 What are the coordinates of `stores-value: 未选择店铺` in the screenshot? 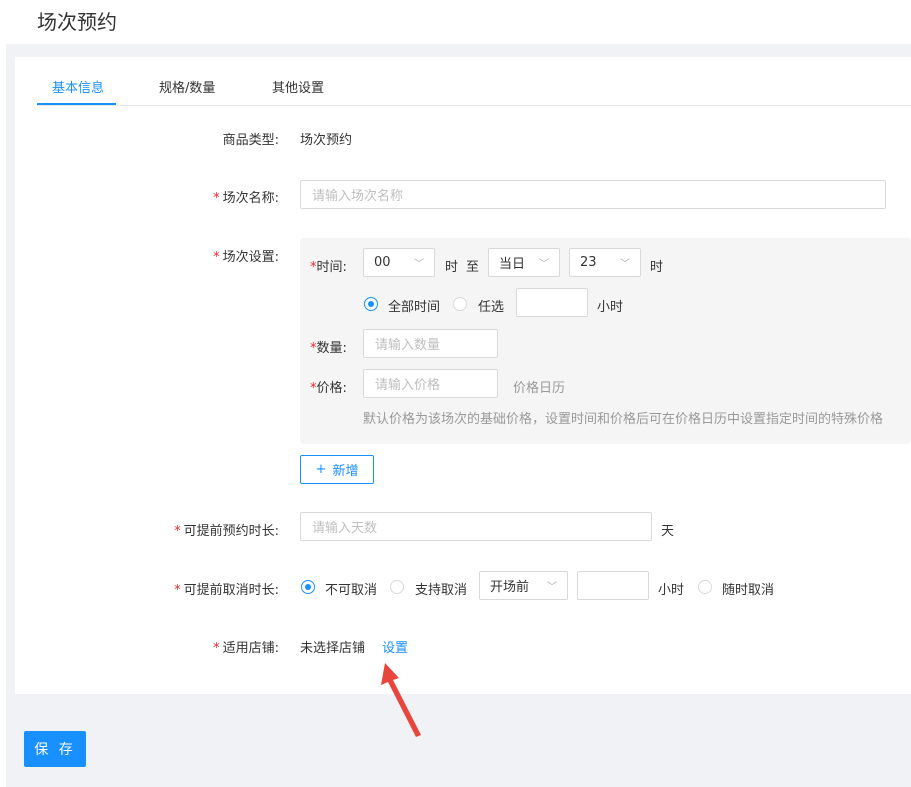 It's located at (333, 648).